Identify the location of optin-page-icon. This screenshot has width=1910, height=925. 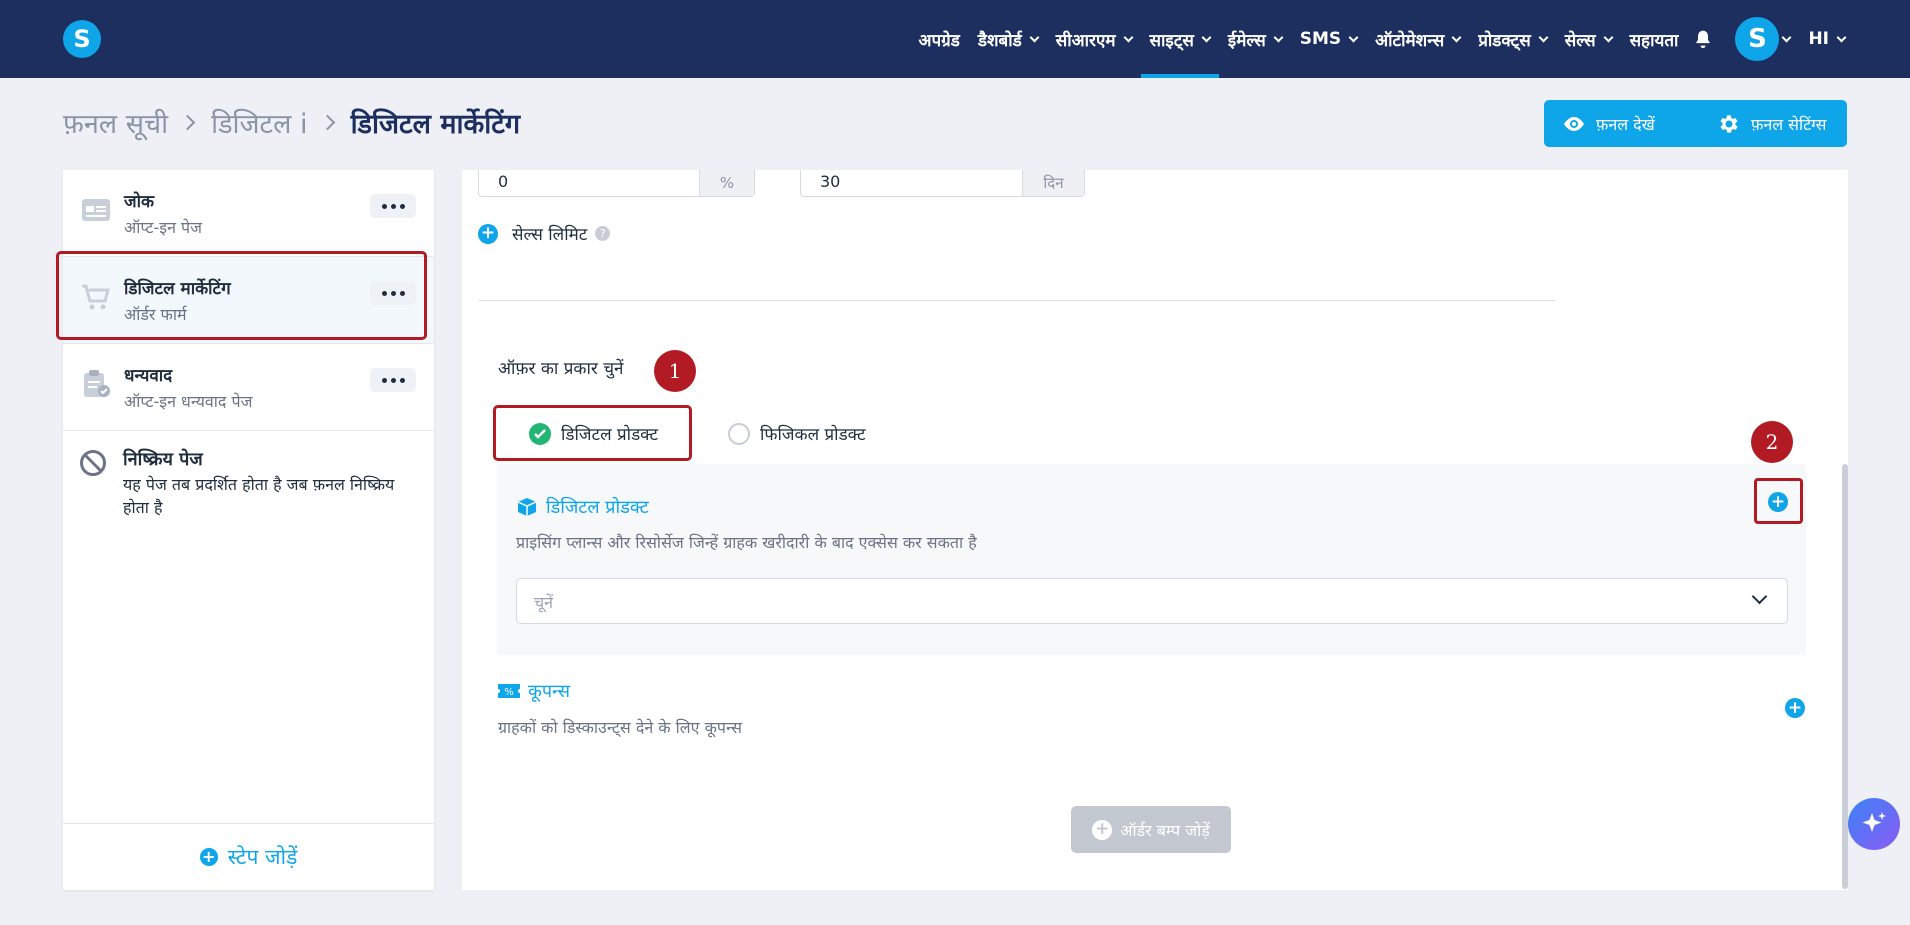
(96, 210).